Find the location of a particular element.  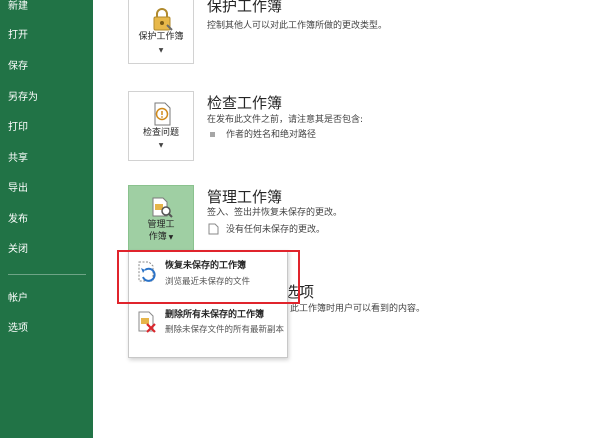

inspect-workbook-desc: 在发布此文件之前，请注意其是否包含: is located at coordinates (285, 120).